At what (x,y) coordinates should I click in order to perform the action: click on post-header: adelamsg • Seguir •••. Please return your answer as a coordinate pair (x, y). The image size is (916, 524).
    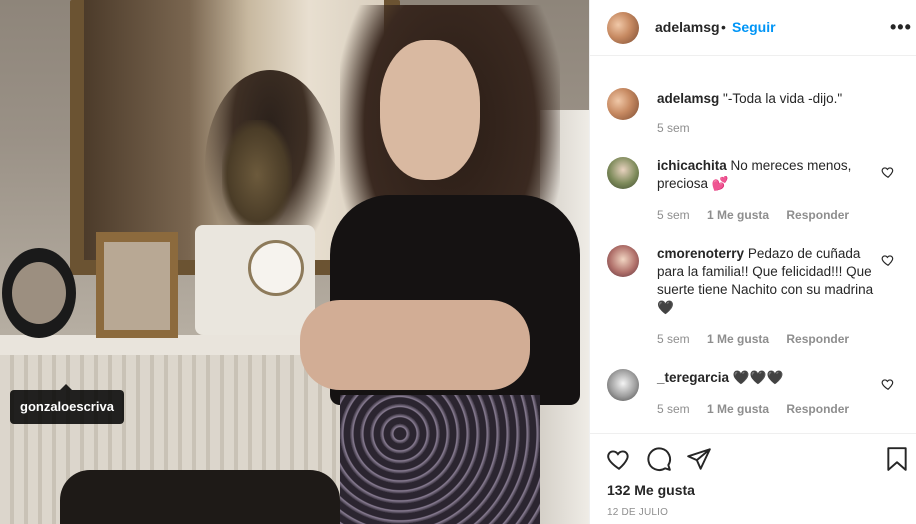
    Looking at the image, I should click on (753, 28).